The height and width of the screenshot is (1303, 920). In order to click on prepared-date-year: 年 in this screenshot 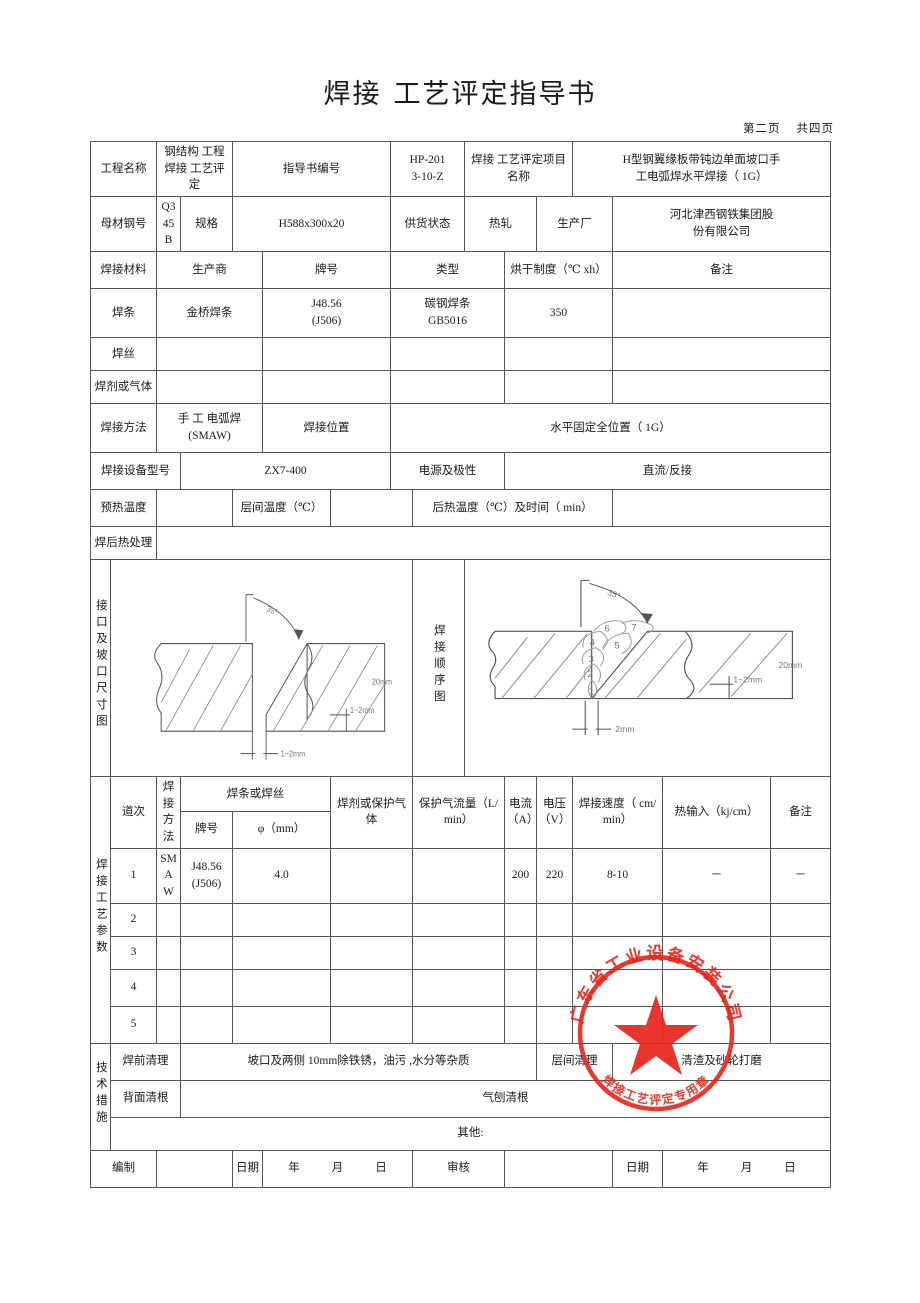, I will do `click(294, 1168)`.